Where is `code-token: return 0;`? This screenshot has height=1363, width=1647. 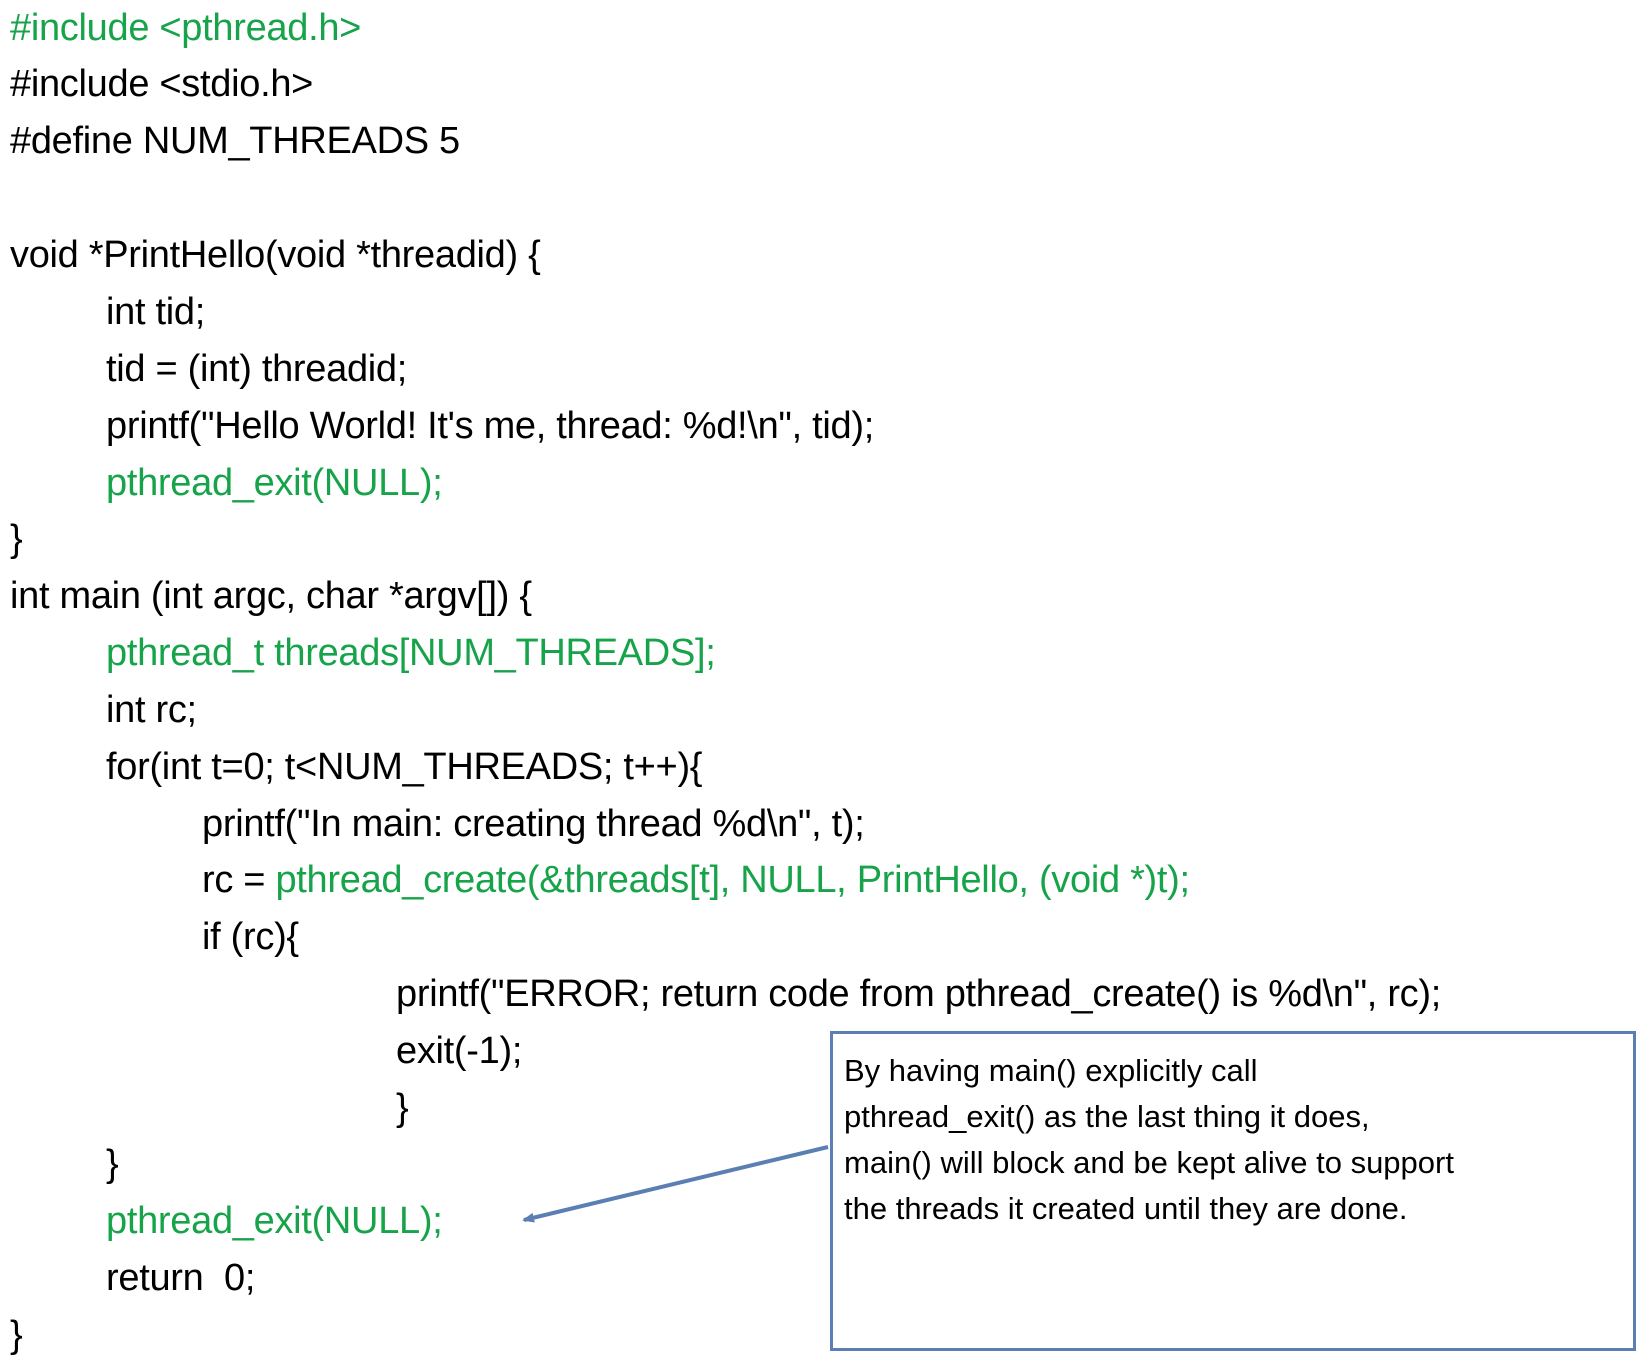 code-token: return 0; is located at coordinates (181, 1278).